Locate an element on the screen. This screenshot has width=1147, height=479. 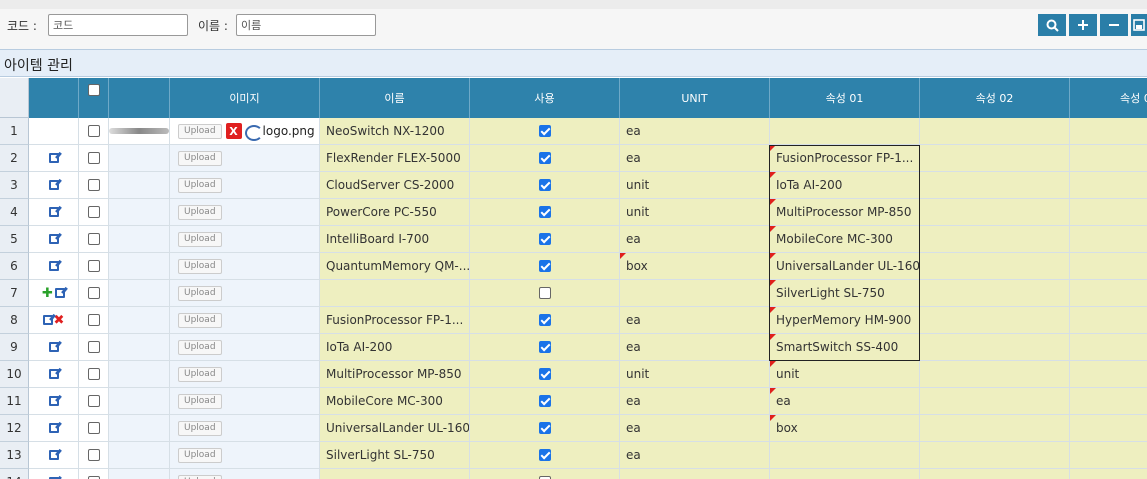
name-cell: SilverLight SL-750 is located at coordinates (395, 455).